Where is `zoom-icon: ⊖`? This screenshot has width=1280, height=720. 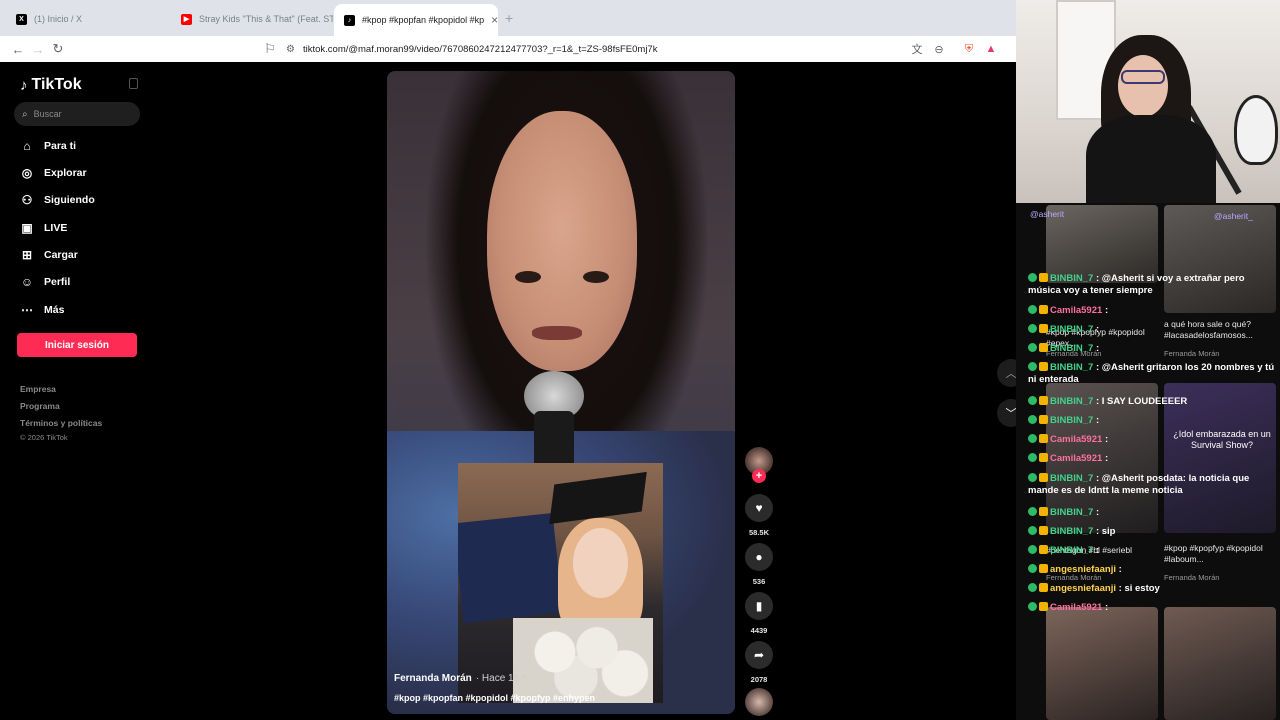 zoom-icon: ⊖ is located at coordinates (939, 49).